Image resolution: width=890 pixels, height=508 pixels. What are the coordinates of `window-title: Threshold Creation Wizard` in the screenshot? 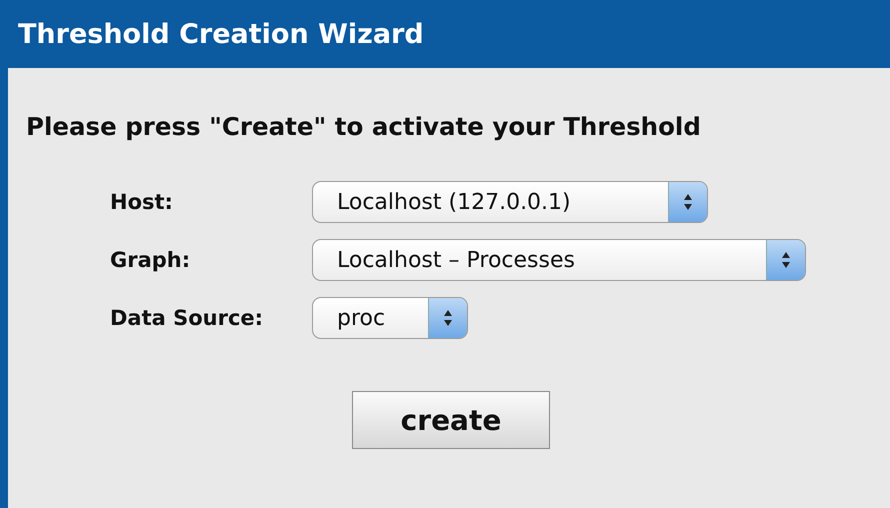 It's located at (221, 34).